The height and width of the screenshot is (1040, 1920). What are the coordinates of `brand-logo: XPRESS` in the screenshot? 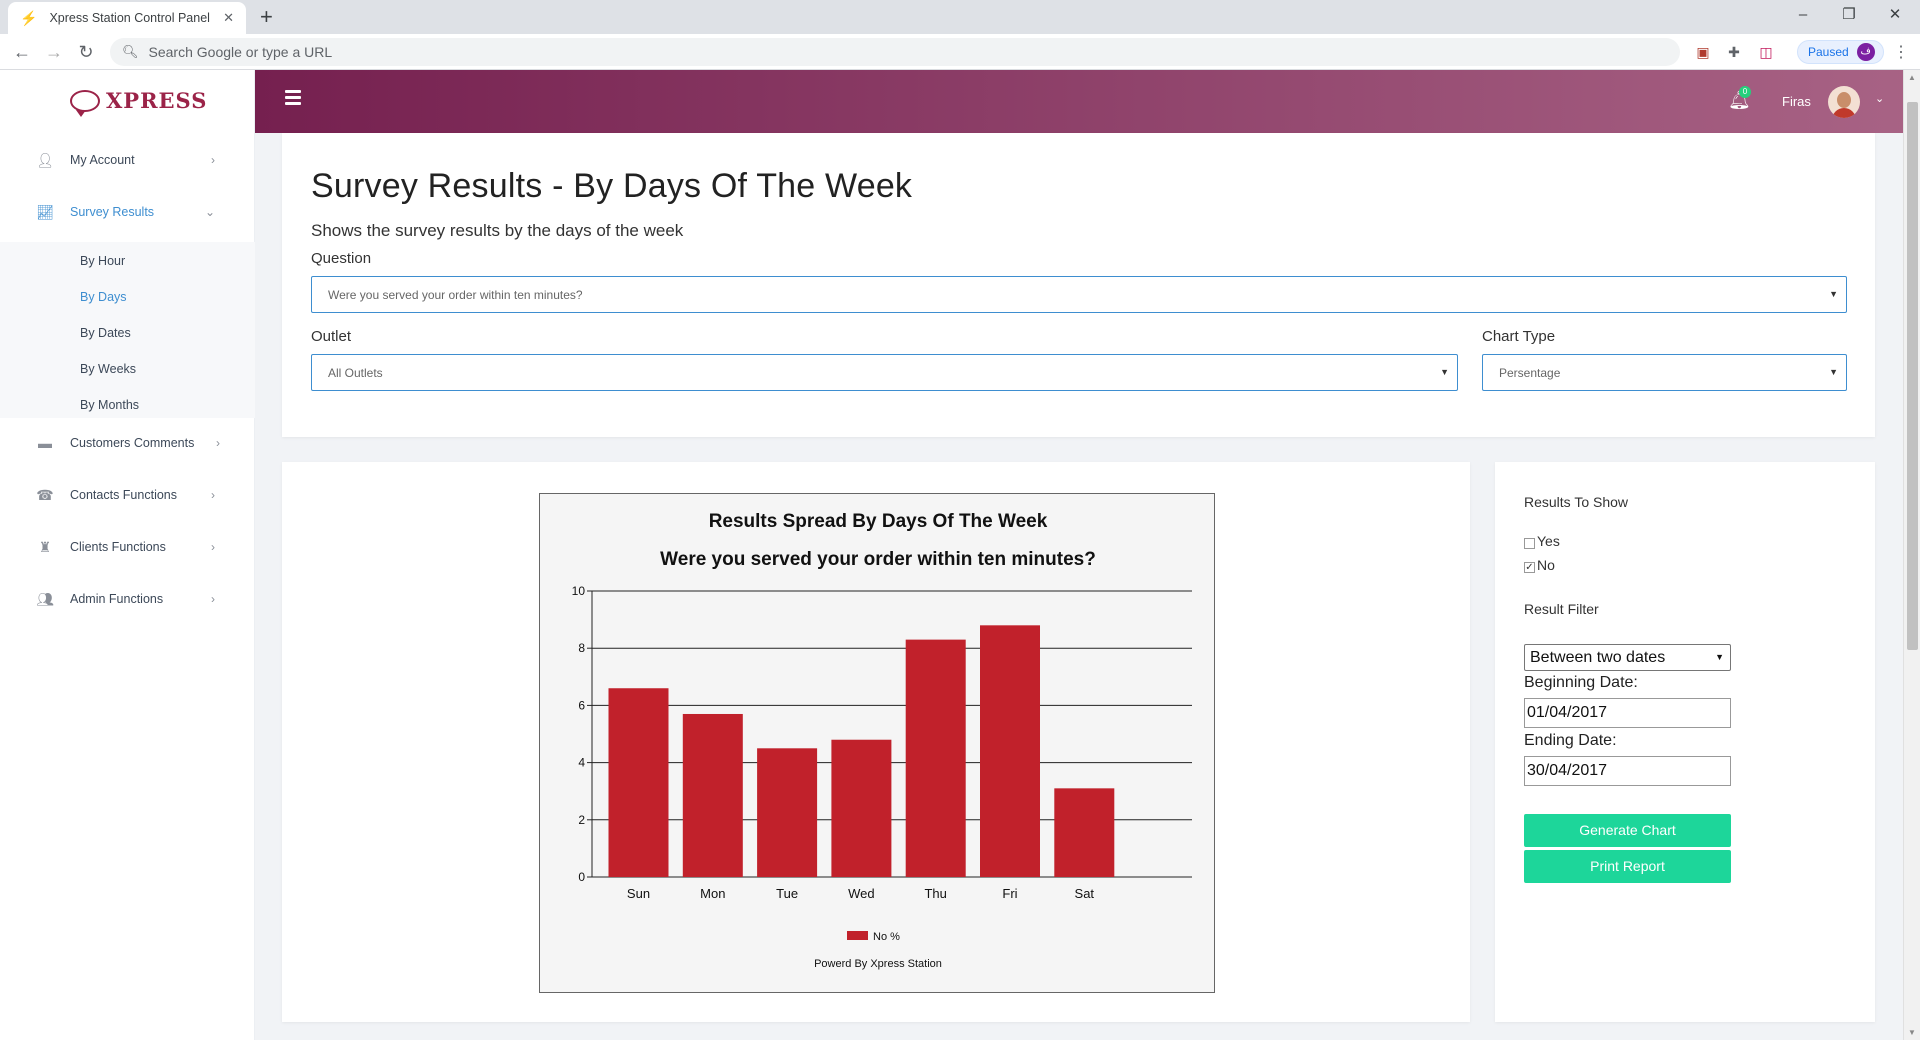 It's located at (139, 102).